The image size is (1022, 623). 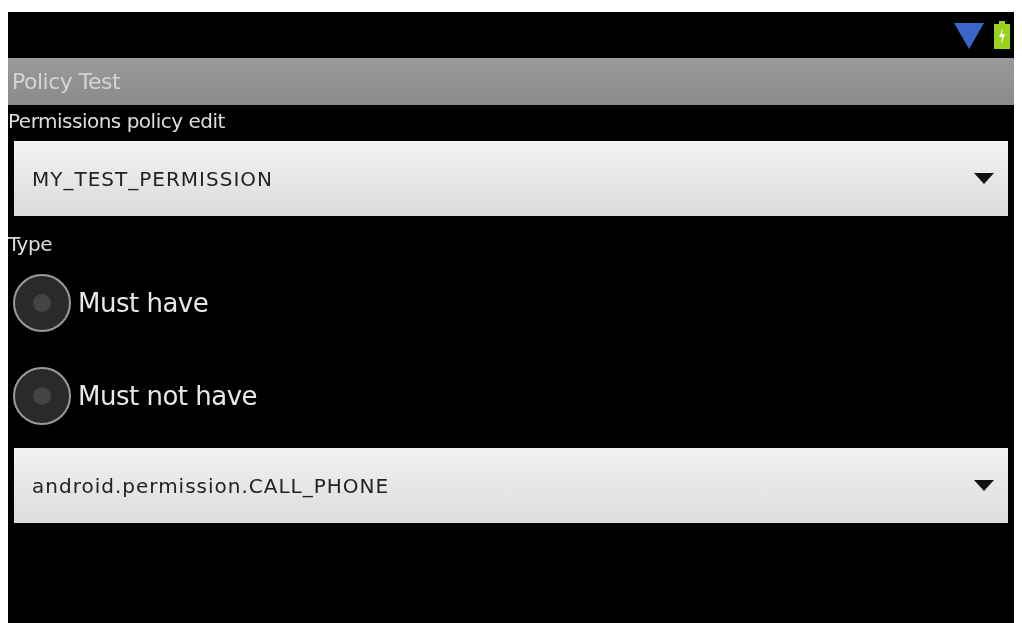 I want to click on radio-option: Must have, so click(x=511, y=302).